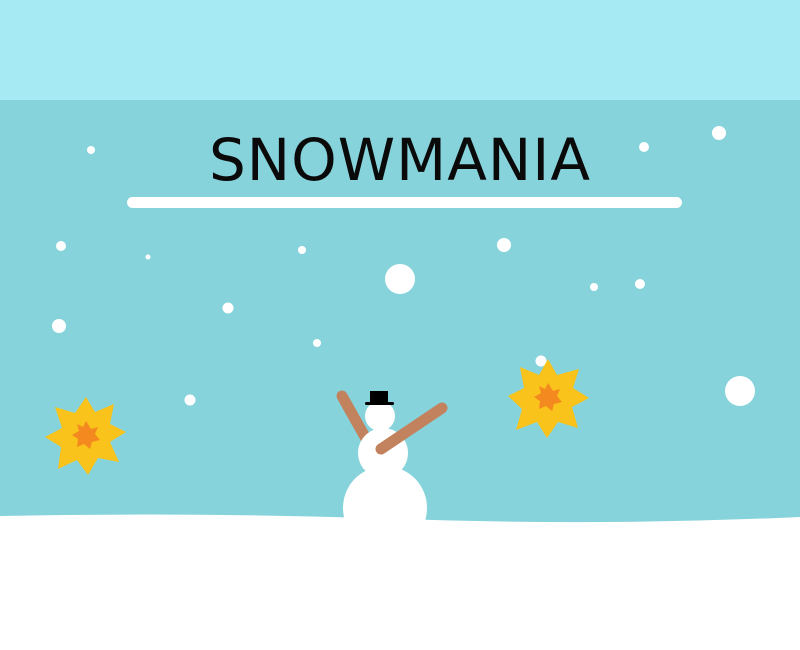 The image size is (800, 650). What do you see at coordinates (380, 416) in the screenshot?
I see `snowman-head` at bounding box center [380, 416].